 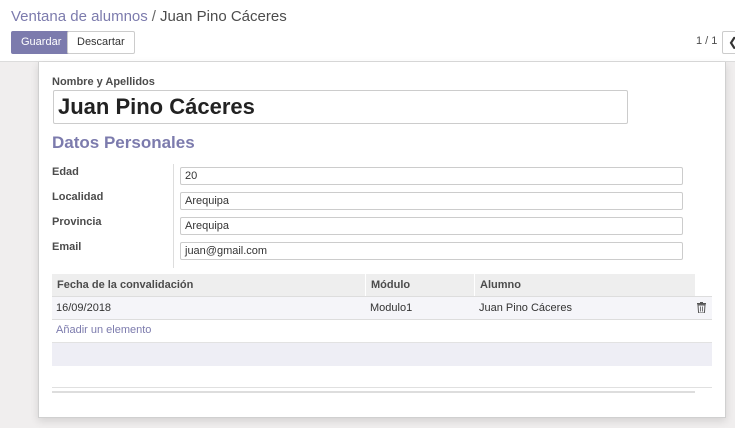 I want to click on table-row: 16/09/2018 Modulo1 Juan Pino Cáceres, so click(x=382, y=308).